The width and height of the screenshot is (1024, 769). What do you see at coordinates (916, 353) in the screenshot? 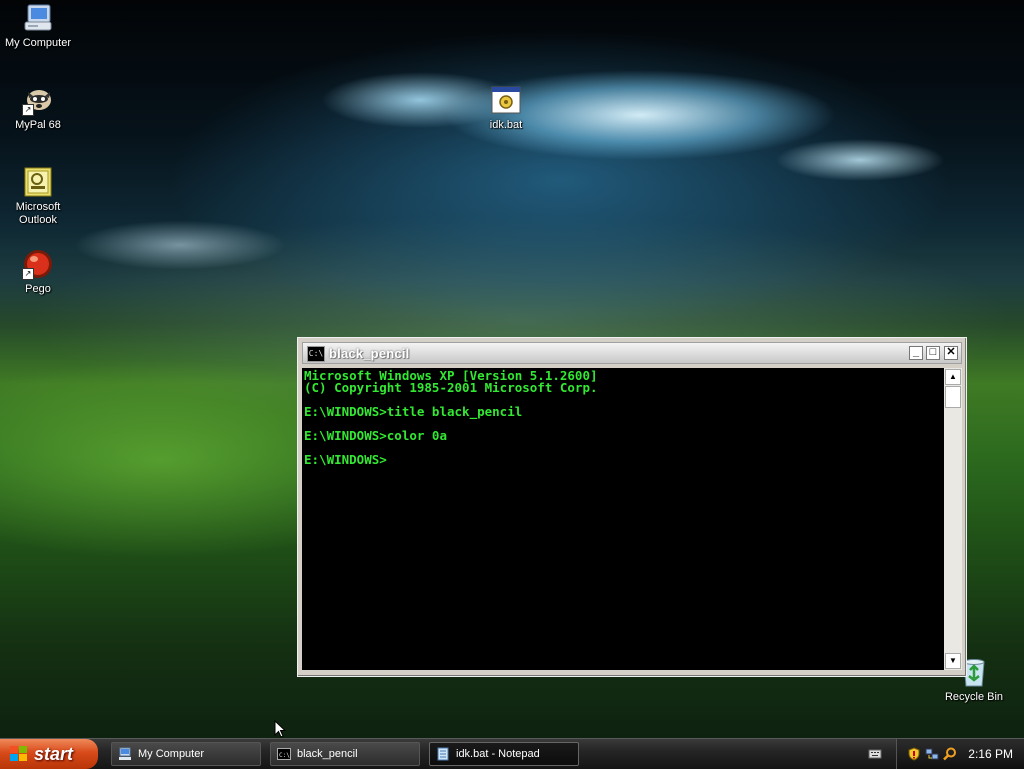
I see `minimize-button: _` at bounding box center [916, 353].